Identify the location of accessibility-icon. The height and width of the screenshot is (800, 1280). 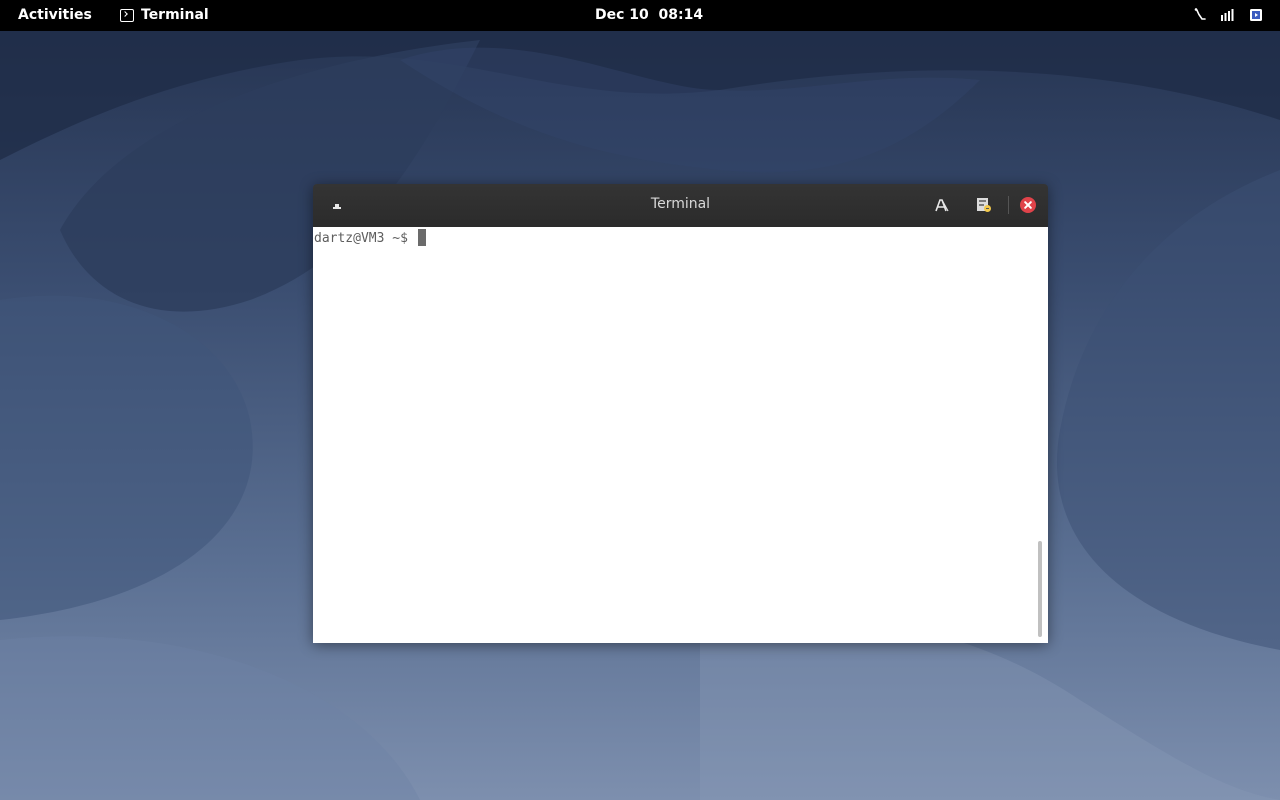
(1200, 15).